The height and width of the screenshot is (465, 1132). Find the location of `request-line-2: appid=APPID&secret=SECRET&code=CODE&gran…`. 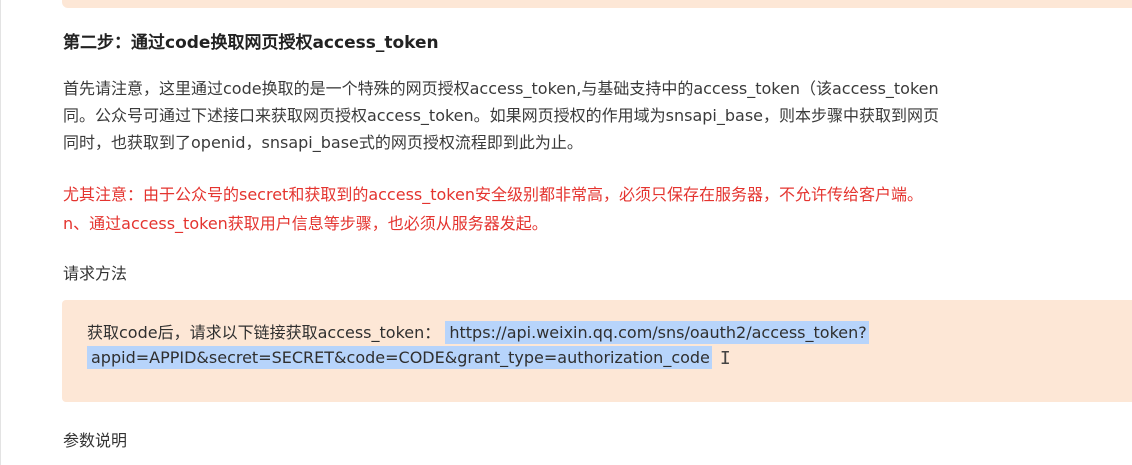

request-line-2: appid=APPID&secret=SECRET&code=CODE&gran… is located at coordinates (409, 357).